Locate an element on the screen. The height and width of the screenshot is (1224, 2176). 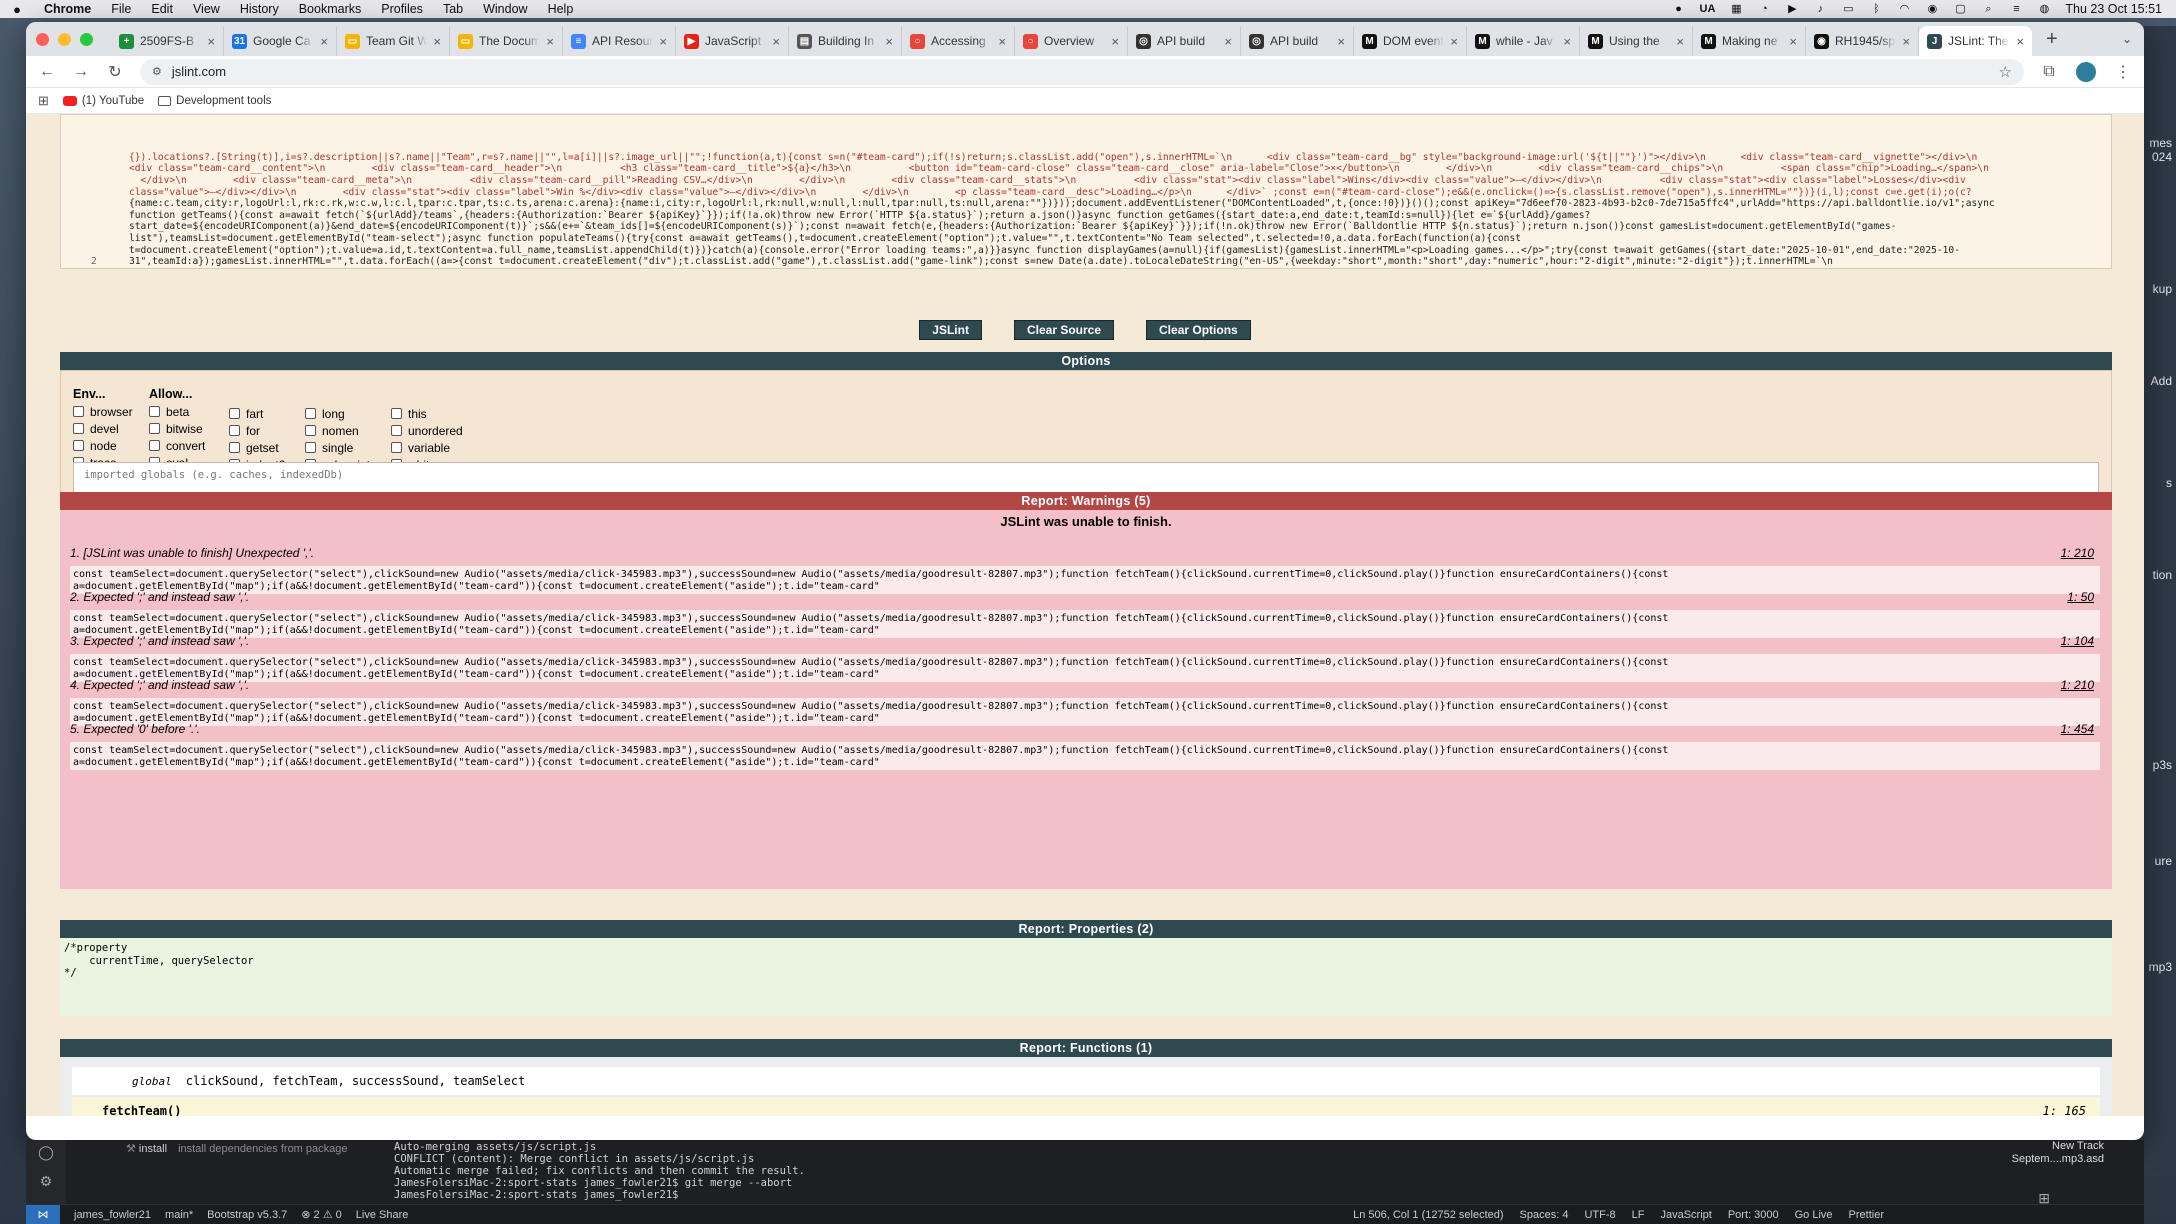
zoom-window-button is located at coordinates (86, 39).